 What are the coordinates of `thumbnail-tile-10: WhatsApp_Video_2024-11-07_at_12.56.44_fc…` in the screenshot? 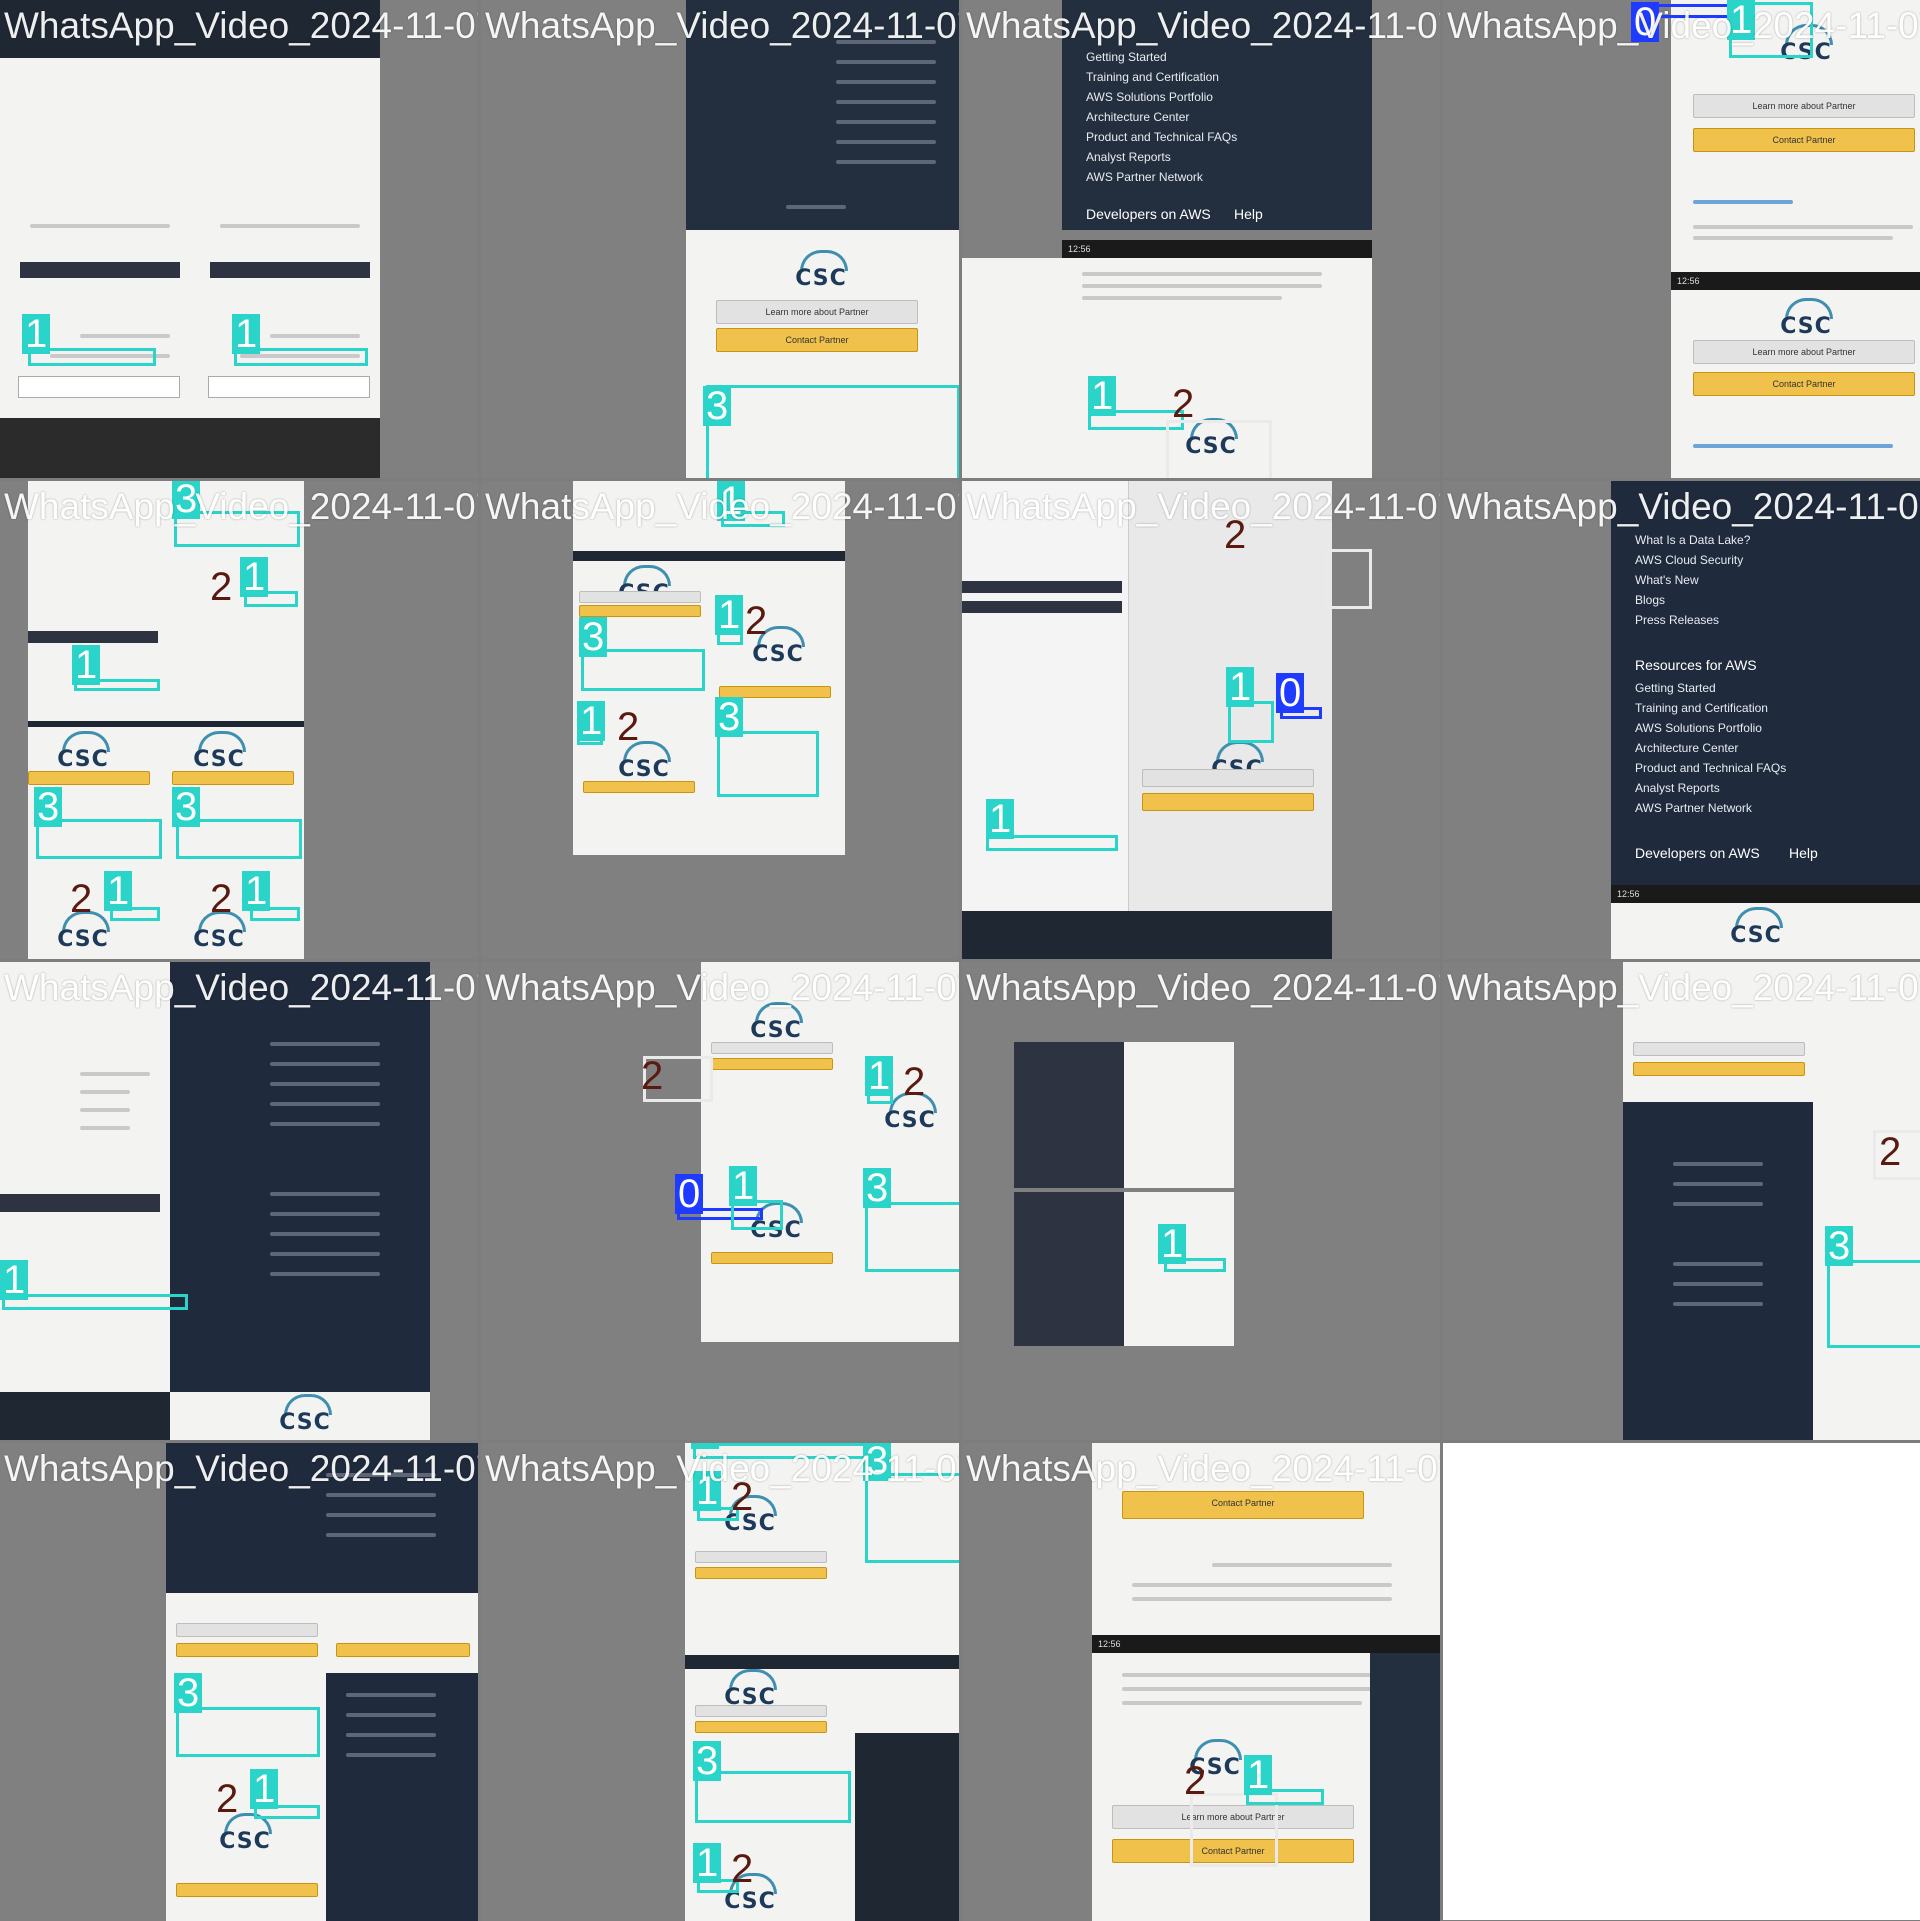 It's located at (720, 1201).